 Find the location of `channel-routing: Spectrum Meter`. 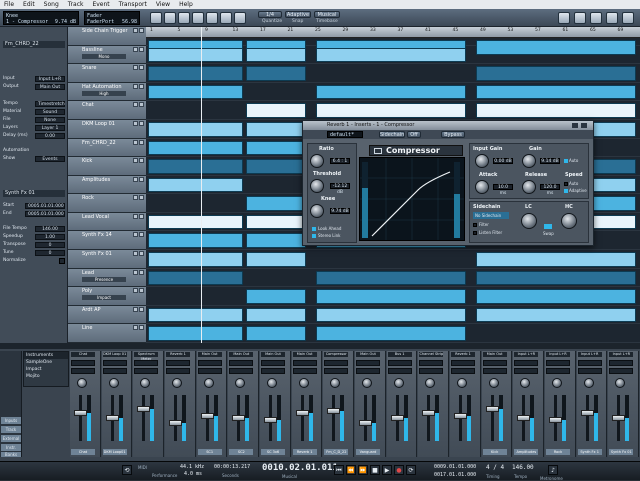

channel-routing: Spectrum Meter is located at coordinates (146, 356).